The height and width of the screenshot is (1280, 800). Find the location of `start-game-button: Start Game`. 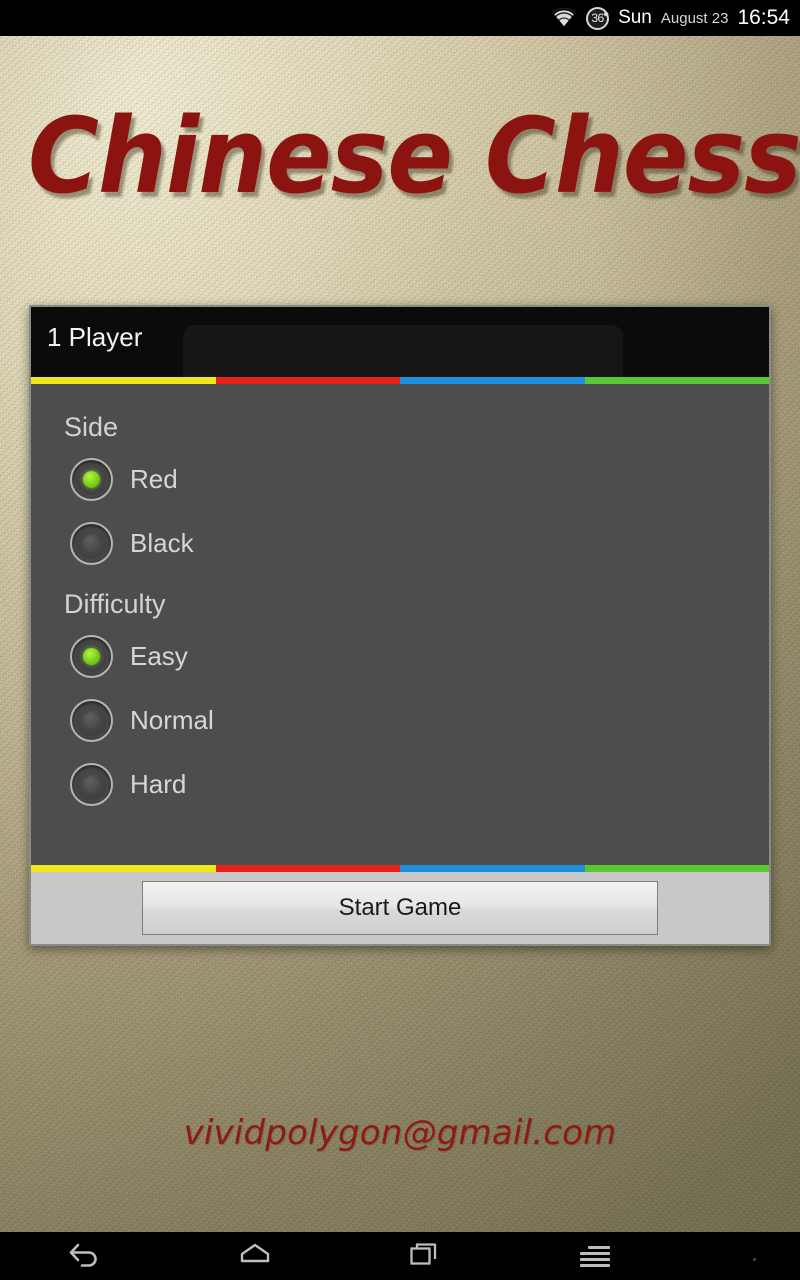

start-game-button: Start Game is located at coordinates (400, 908).